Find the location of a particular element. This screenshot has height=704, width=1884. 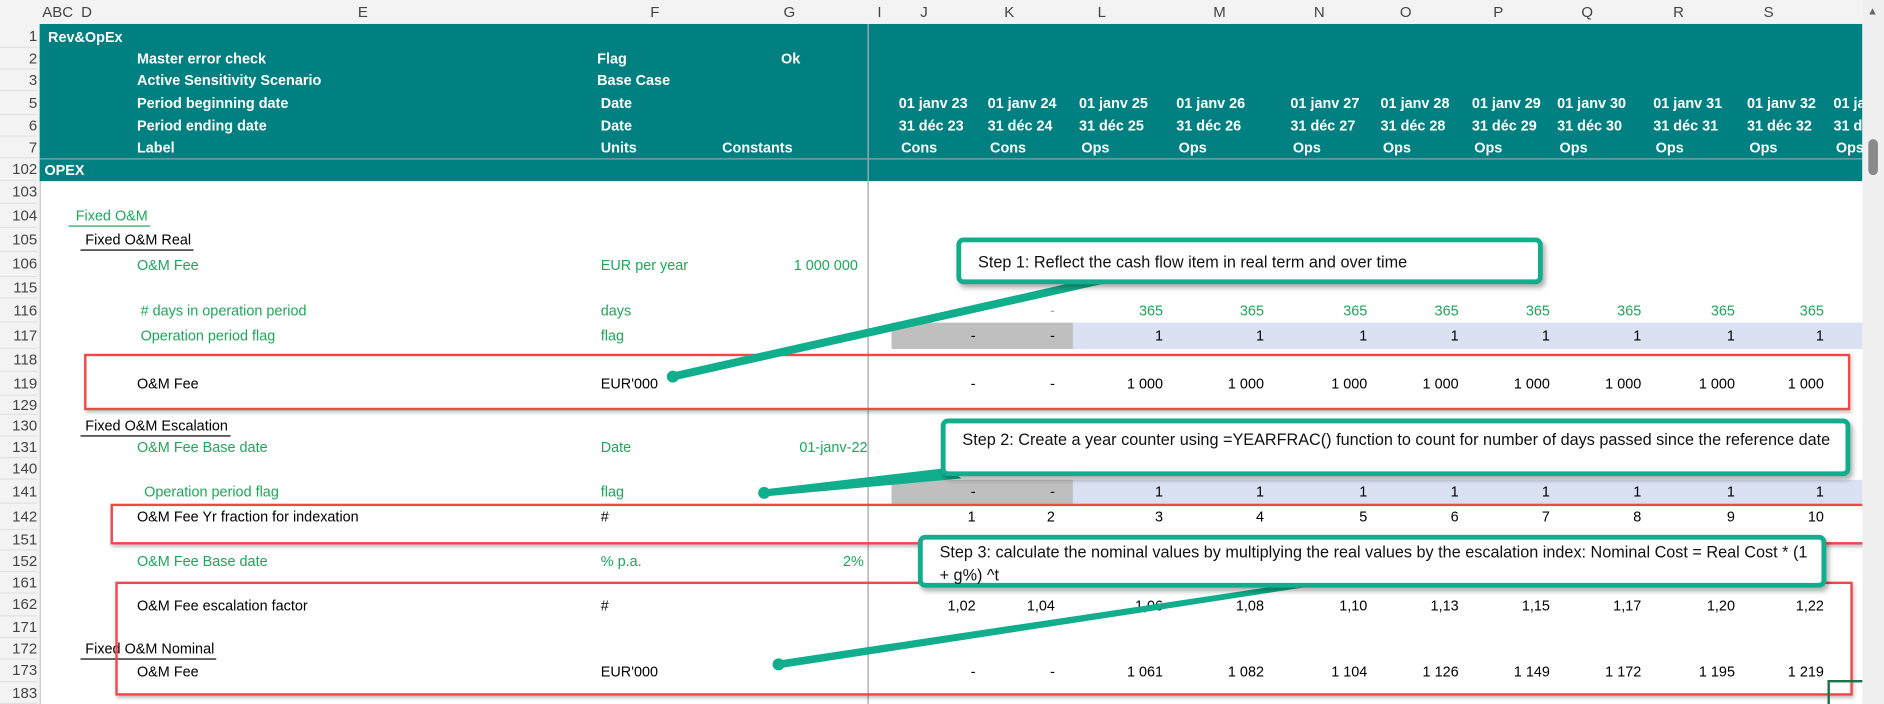

scrollbar-thumb is located at coordinates (1873, 157).